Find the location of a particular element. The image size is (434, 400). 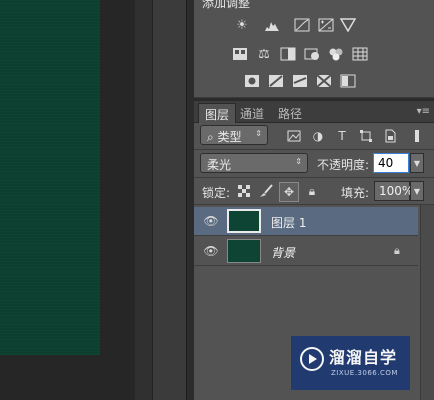

fill-input: 100% is located at coordinates (393, 191).